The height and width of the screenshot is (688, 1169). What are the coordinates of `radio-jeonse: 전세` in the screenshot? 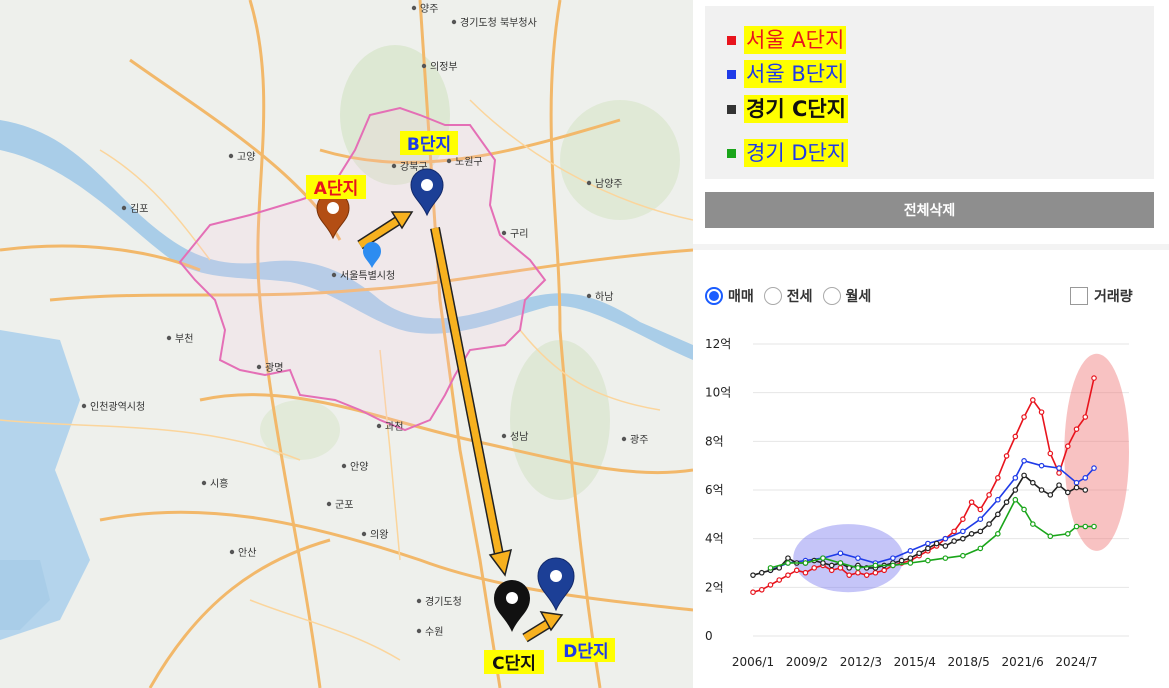 It's located at (788, 296).